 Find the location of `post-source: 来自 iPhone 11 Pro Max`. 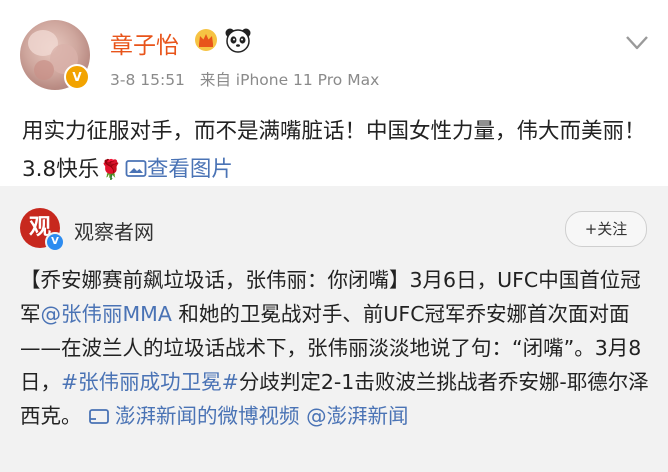

post-source: 来自 iPhone 11 Pro Max is located at coordinates (289, 80).